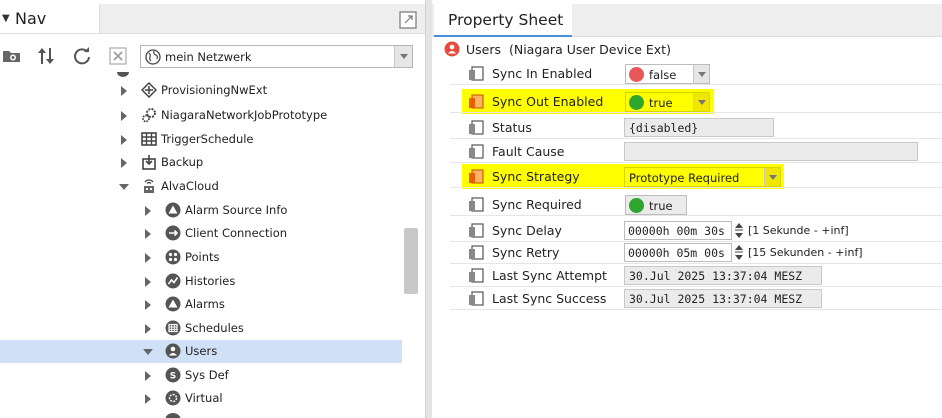 The width and height of the screenshot is (942, 418). What do you see at coordinates (173, 398) in the screenshot?
I see `virtual-icon` at bounding box center [173, 398].